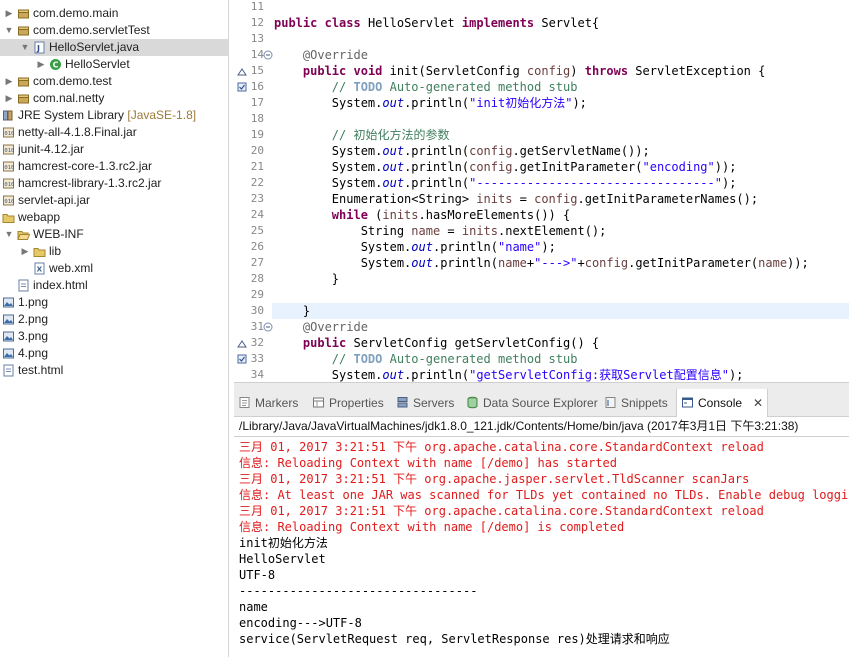 The height and width of the screenshot is (657, 849). I want to click on tree-item: ▶ com.demo.test, so click(114, 81).